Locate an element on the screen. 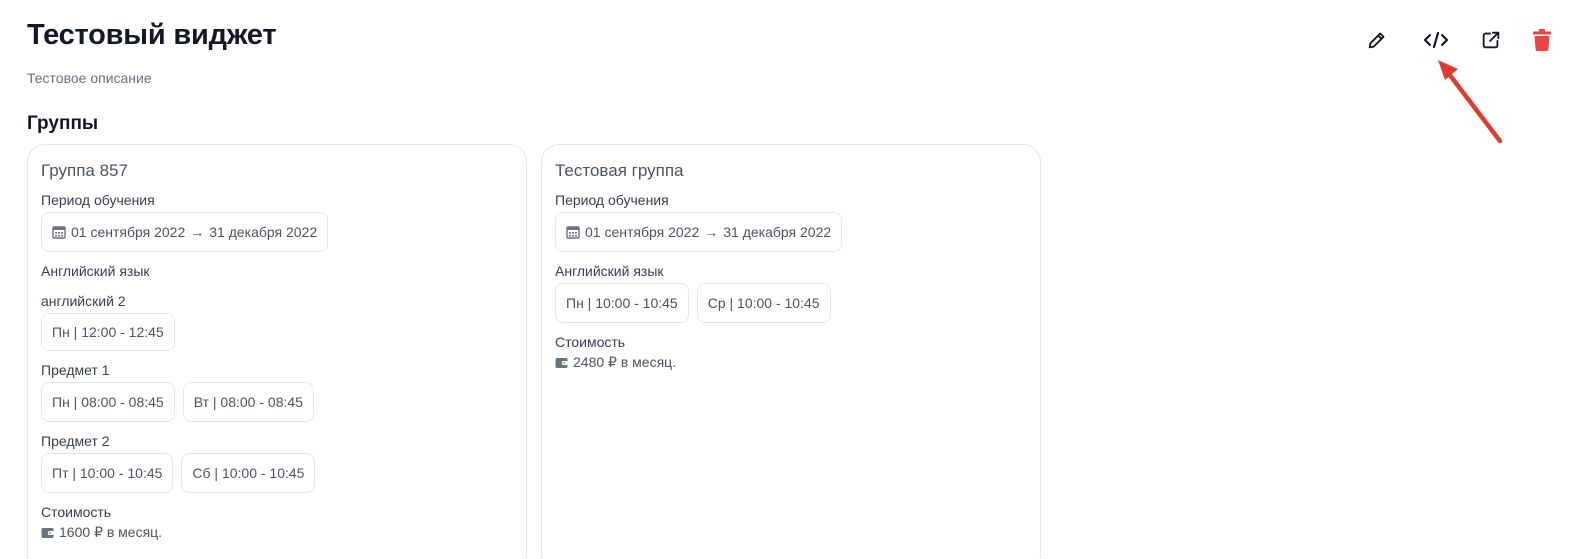 The height and width of the screenshot is (559, 1572). schedule-chip: Вт | 08:00 - 08:45 is located at coordinates (248, 402).